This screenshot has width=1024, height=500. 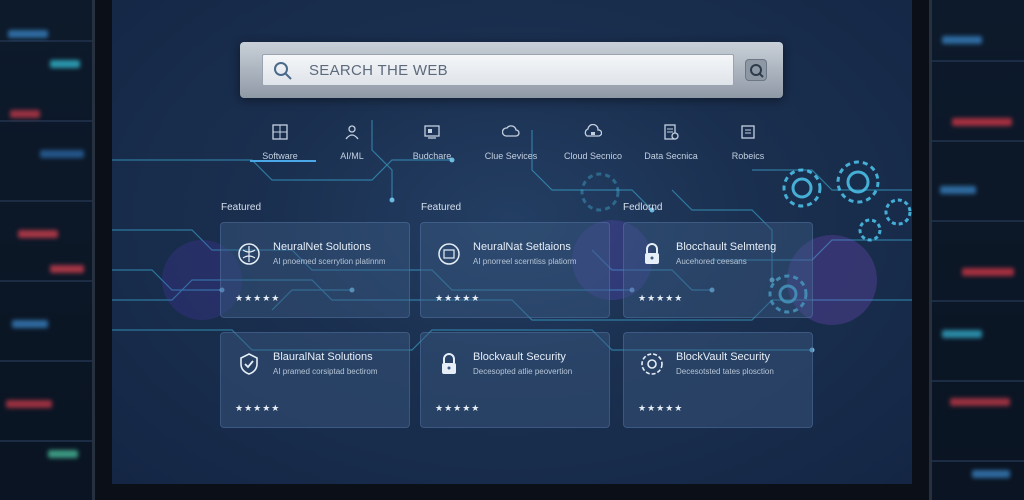 I want to click on card-description: Decesotsted tates plosction, so click(x=725, y=371).